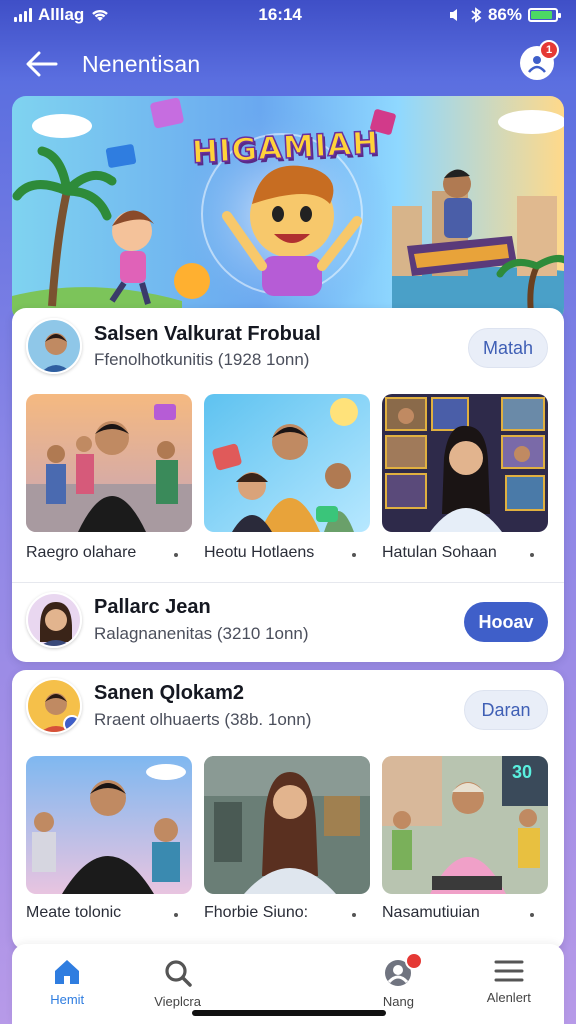 Image resolution: width=576 pixels, height=1024 pixels. Describe the element at coordinates (506, 710) in the screenshot. I see `follow-button: Daran` at that location.